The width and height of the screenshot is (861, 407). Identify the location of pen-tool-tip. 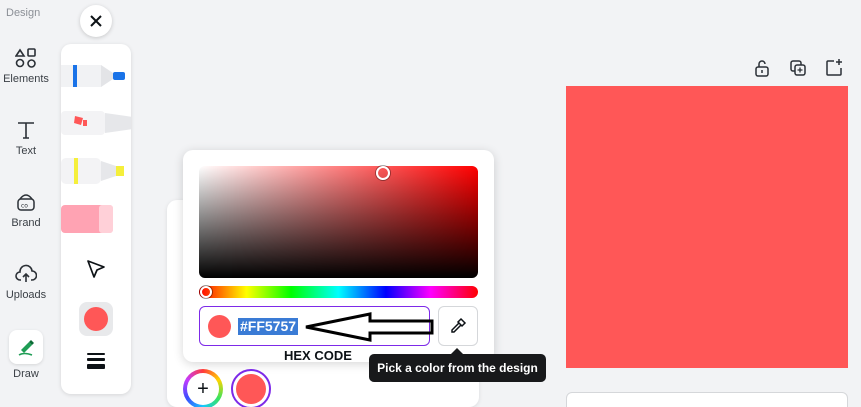
(119, 76).